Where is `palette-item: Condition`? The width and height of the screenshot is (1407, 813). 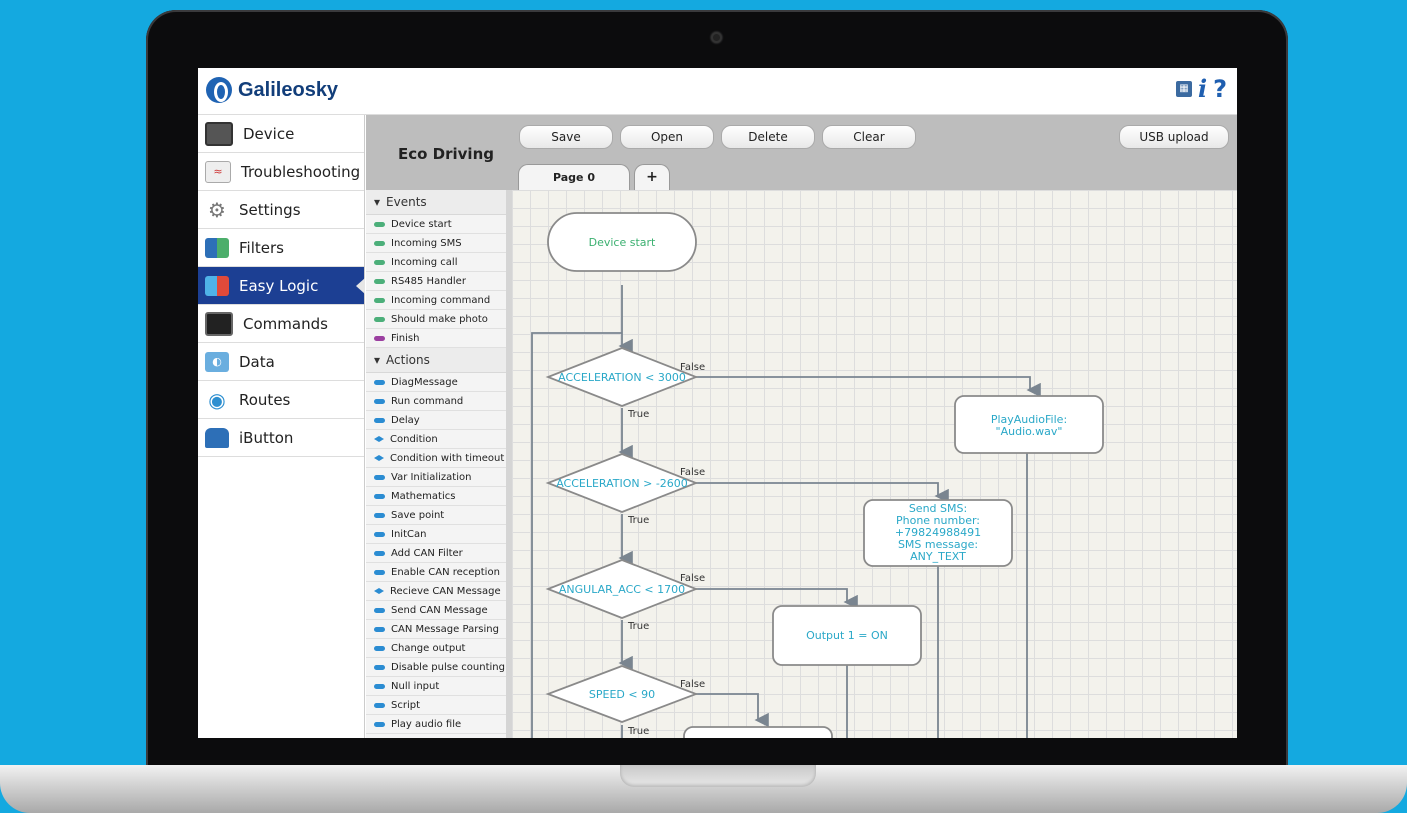 palette-item: Condition is located at coordinates (436, 439).